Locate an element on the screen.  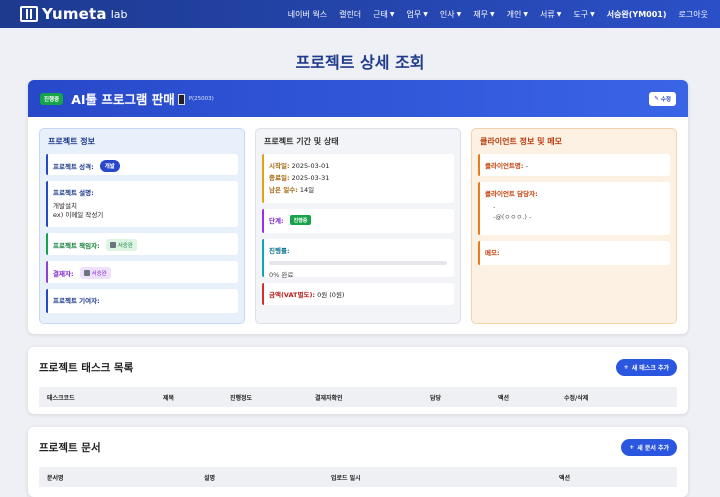
nav-item-attendance: 근태 ▼ is located at coordinates (383, 14).